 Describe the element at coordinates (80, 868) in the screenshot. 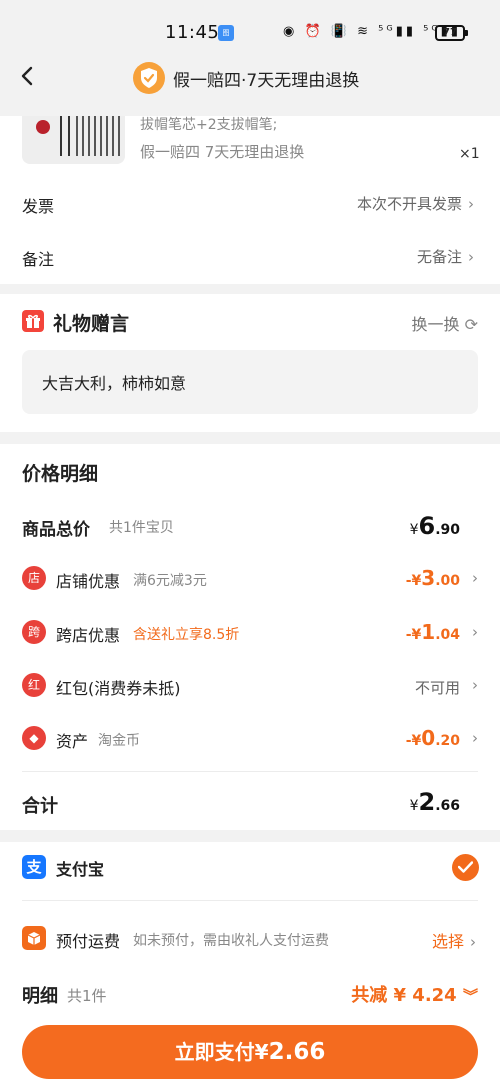

I see `alipay-label: 支付宝` at that location.